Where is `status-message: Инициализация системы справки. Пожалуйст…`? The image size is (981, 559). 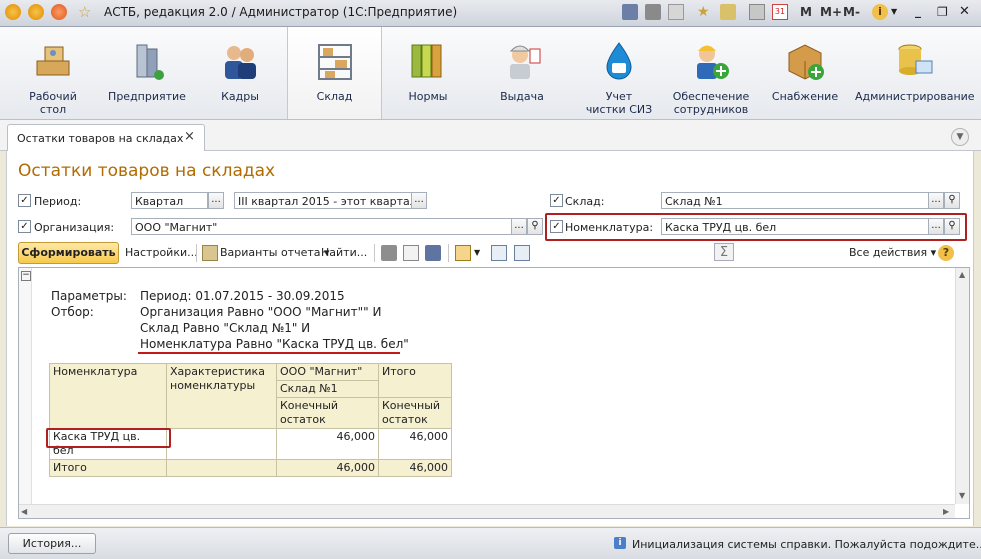 status-message: Инициализация системы справки. Пожалуйст… is located at coordinates (806, 544).